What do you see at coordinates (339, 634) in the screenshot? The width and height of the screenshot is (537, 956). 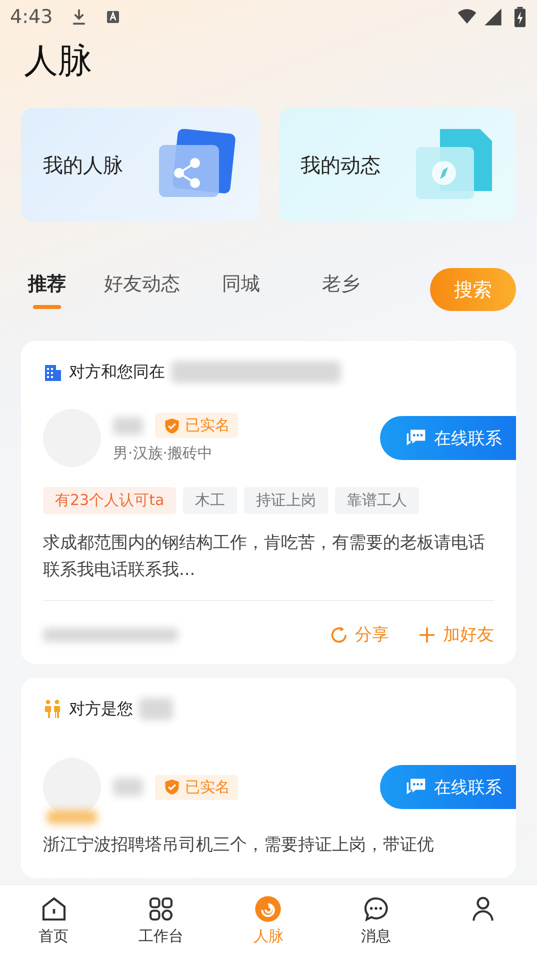 I see `refresh-icon` at bounding box center [339, 634].